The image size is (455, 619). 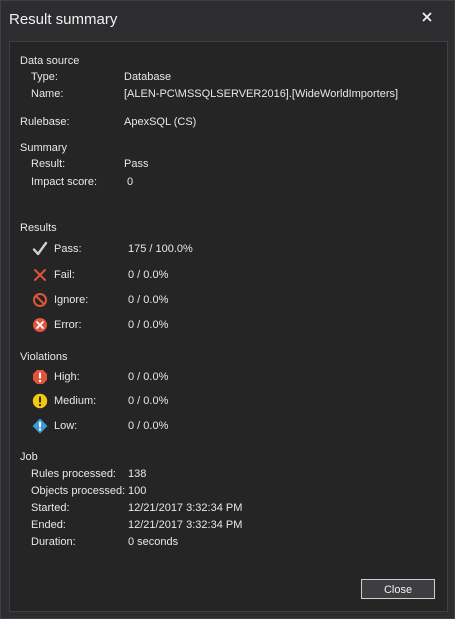 I want to click on rules-processed-label: Rules processed:, so click(x=73, y=474).